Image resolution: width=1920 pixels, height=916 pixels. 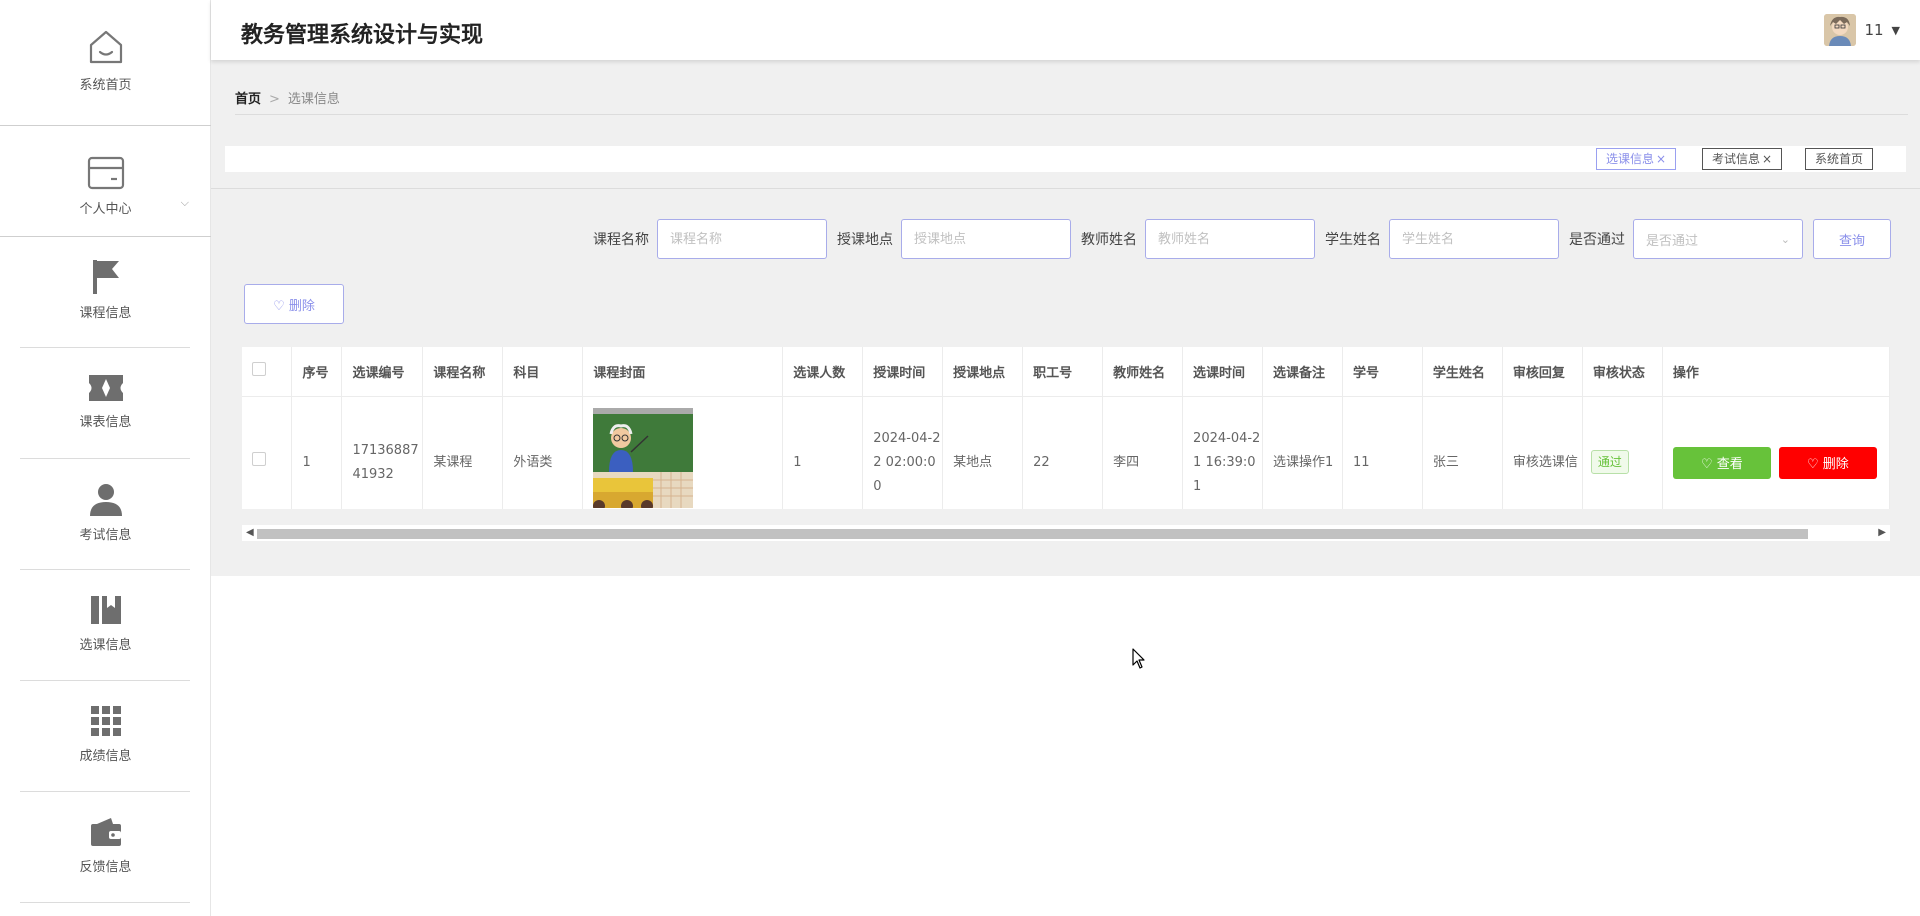 I want to click on sidebar-item-personal: 个人中心 ⌵, so click(x=105, y=186).